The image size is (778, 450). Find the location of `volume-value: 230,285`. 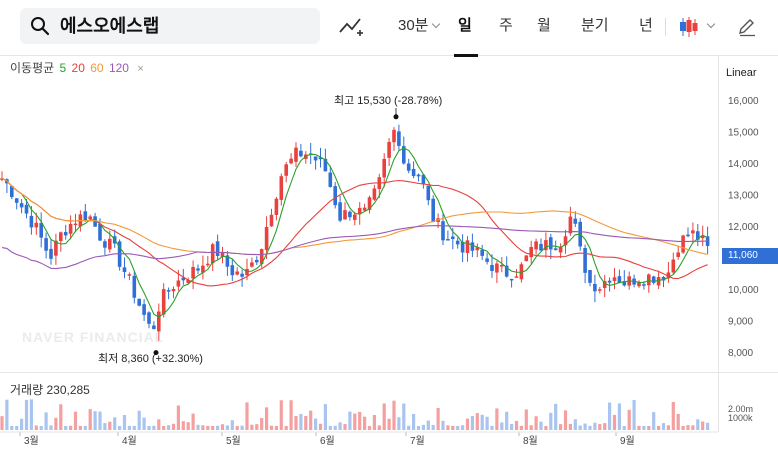

volume-value: 230,285 is located at coordinates (68, 390).